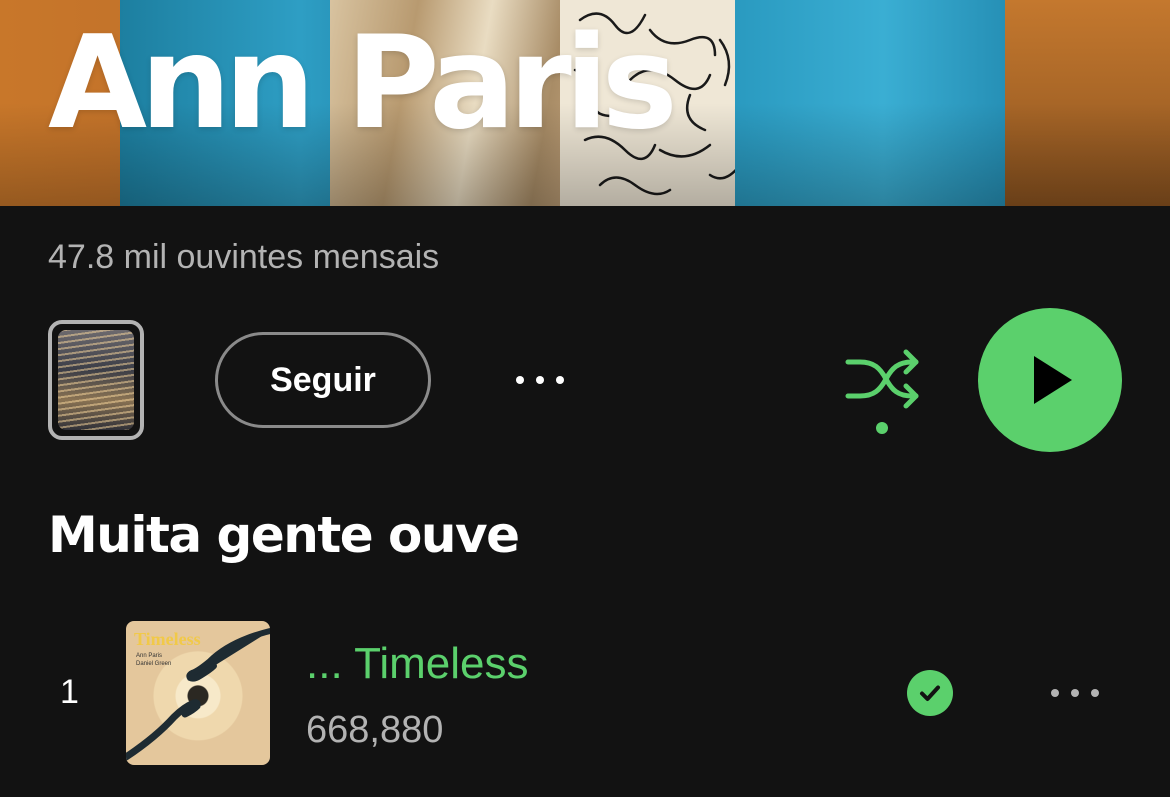 The height and width of the screenshot is (797, 1170). I want to click on thumbnail-image, so click(96, 380).